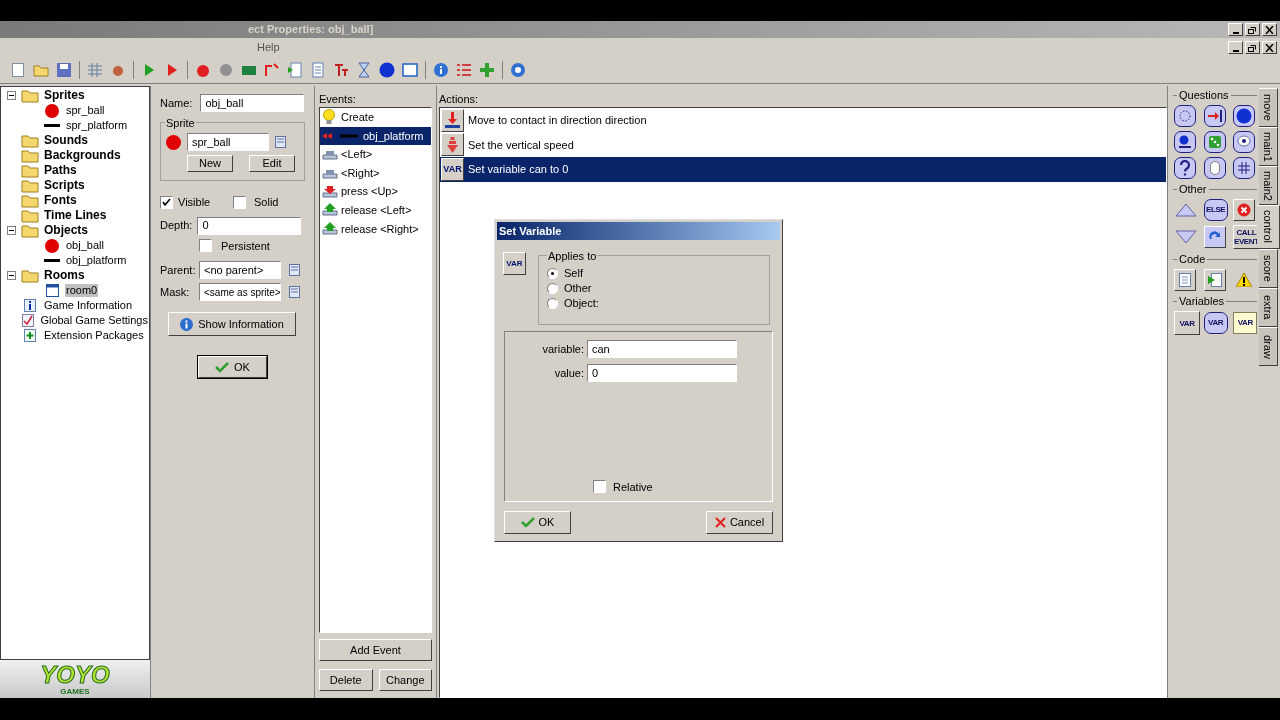 This screenshot has height=720, width=1280. What do you see at coordinates (1215, 210) in the screenshot?
I see `palette-button: ELSE` at bounding box center [1215, 210].